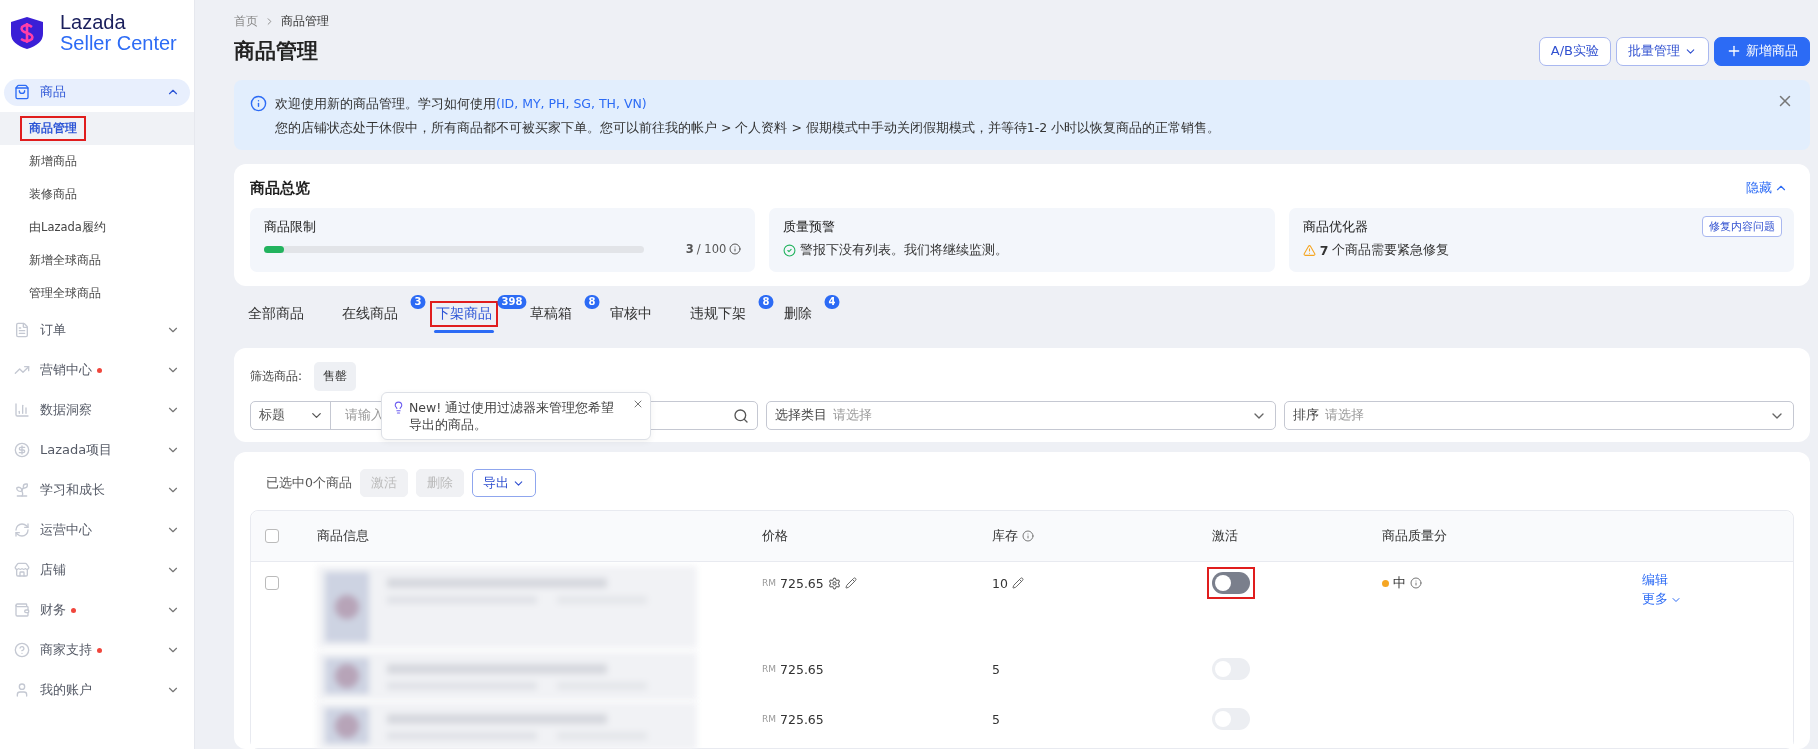  Describe the element at coordinates (1324, 250) in the screenshot. I see `warning-count: 7` at that location.